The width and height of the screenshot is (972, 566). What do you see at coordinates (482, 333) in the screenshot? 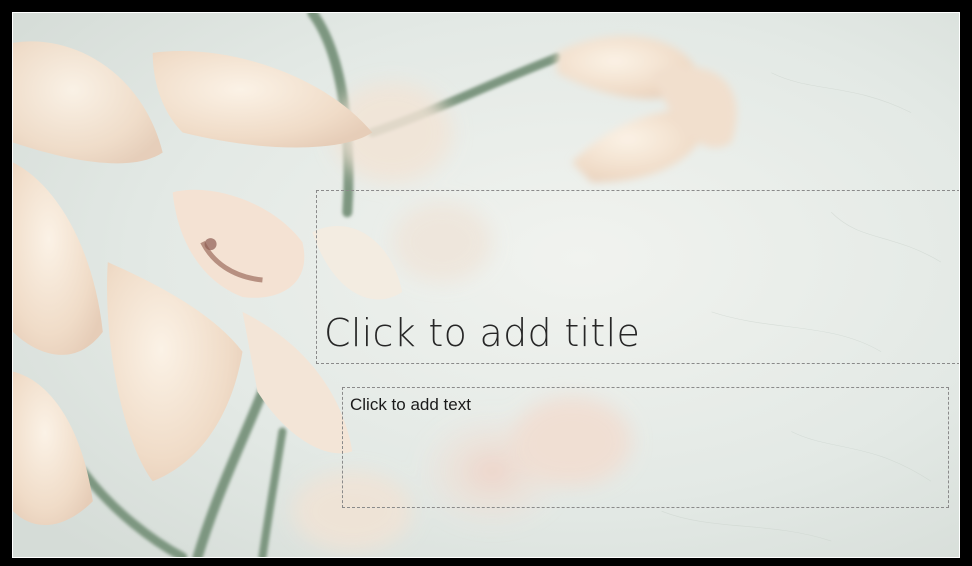
I see `title-placeholder-text: Click to add title` at bounding box center [482, 333].